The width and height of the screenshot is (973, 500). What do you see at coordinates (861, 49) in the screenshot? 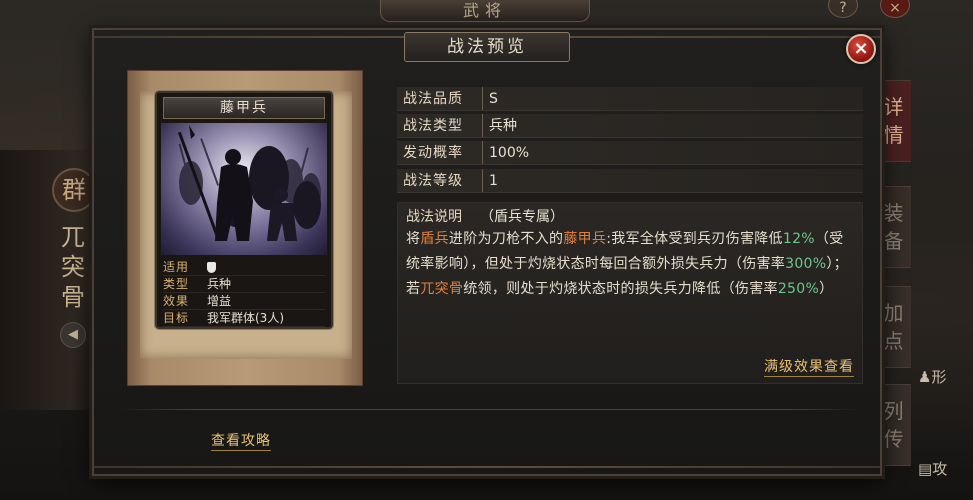
I see `close-button: ×` at bounding box center [861, 49].